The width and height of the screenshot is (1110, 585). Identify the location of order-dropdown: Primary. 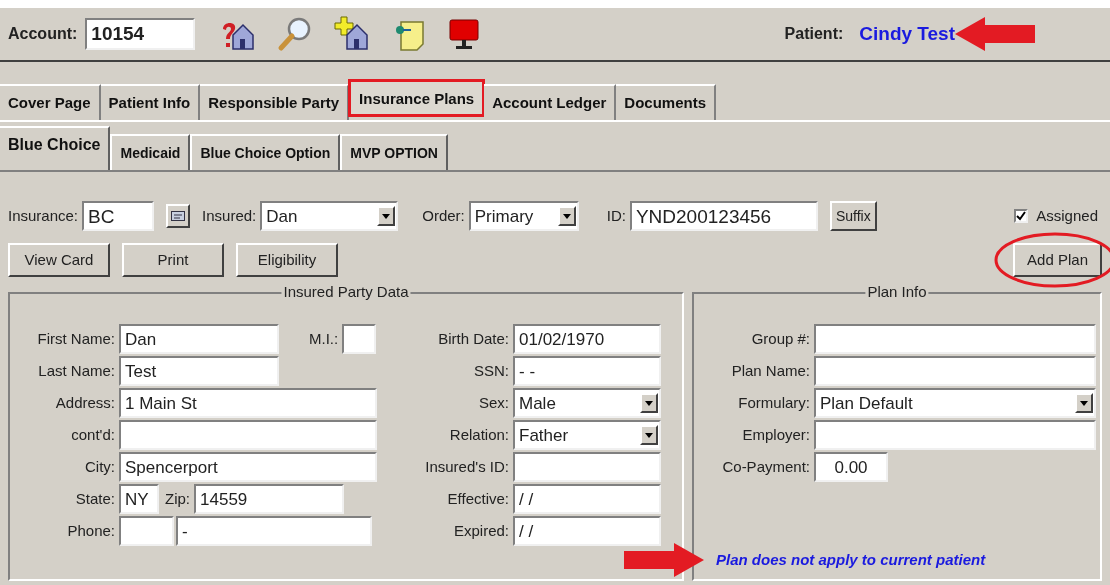
(523, 216).